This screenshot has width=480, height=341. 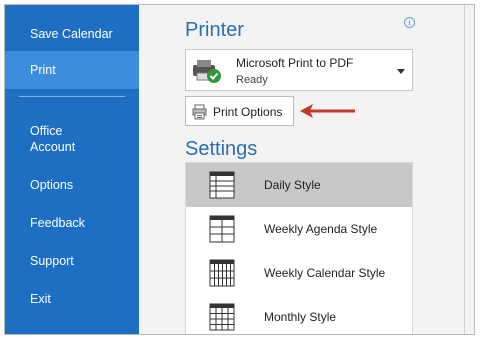 What do you see at coordinates (209, 73) in the screenshot?
I see `printer-icon` at bounding box center [209, 73].